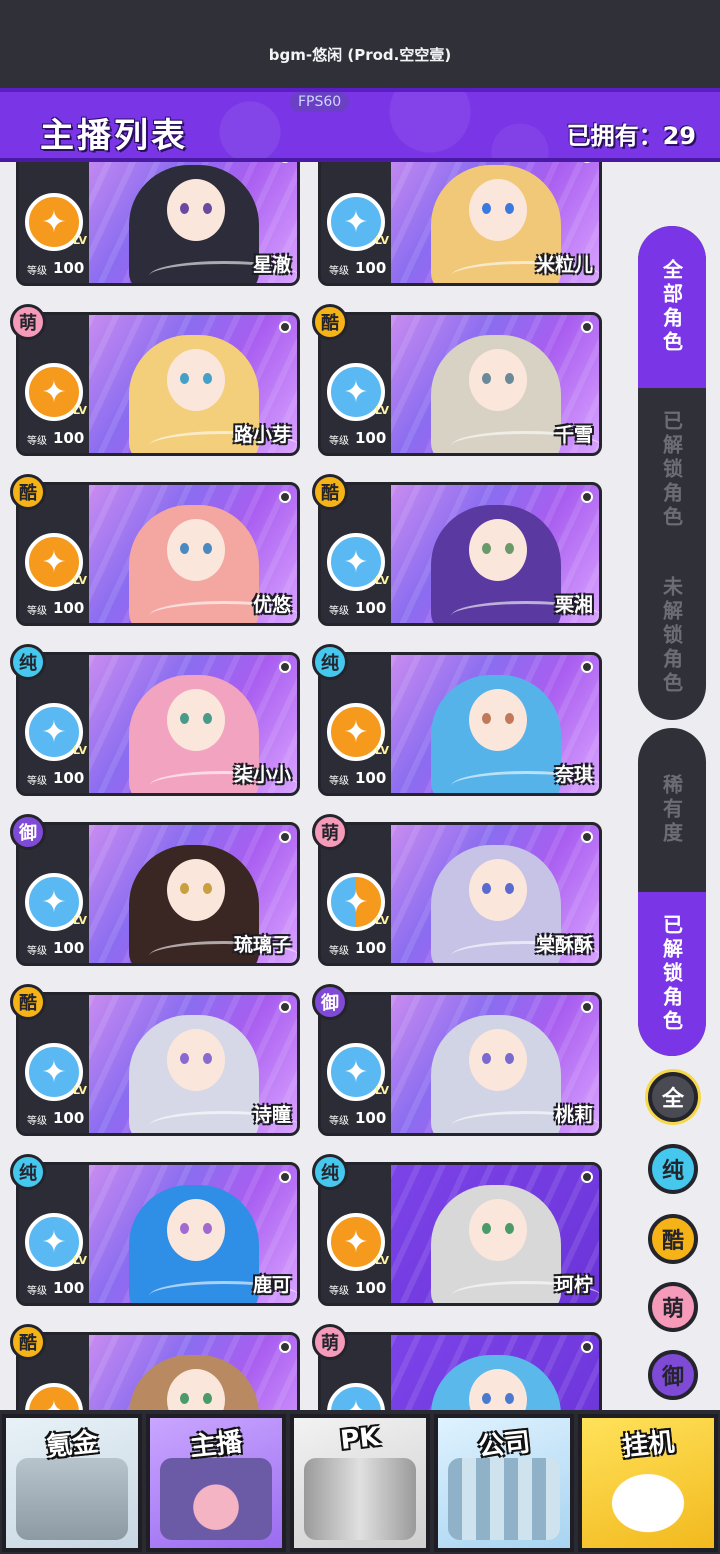 The height and width of the screenshot is (1554, 720). Describe the element at coordinates (158, 724) in the screenshot. I see `streamer-card: ✦ LV 等级 100 柒小小` at that location.